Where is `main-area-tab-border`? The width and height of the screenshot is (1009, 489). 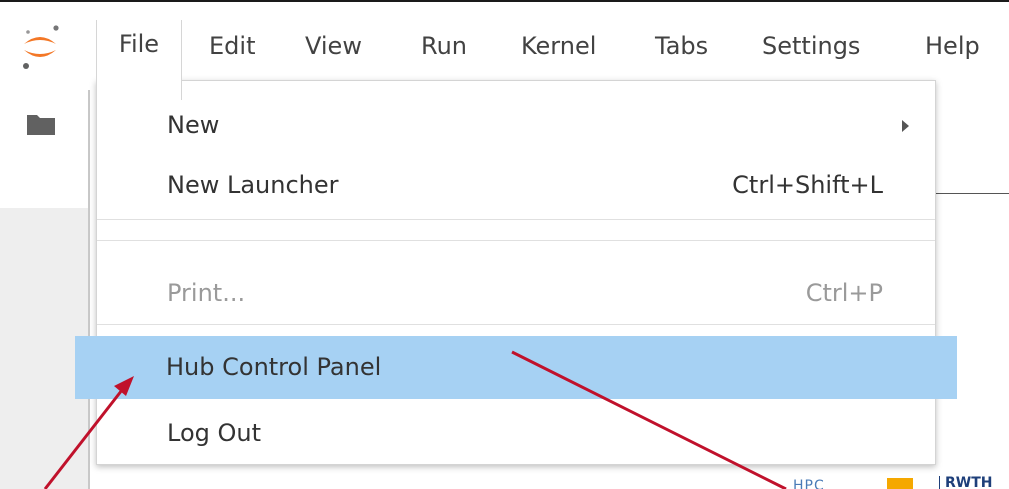 main-area-tab-border is located at coordinates (969, 193).